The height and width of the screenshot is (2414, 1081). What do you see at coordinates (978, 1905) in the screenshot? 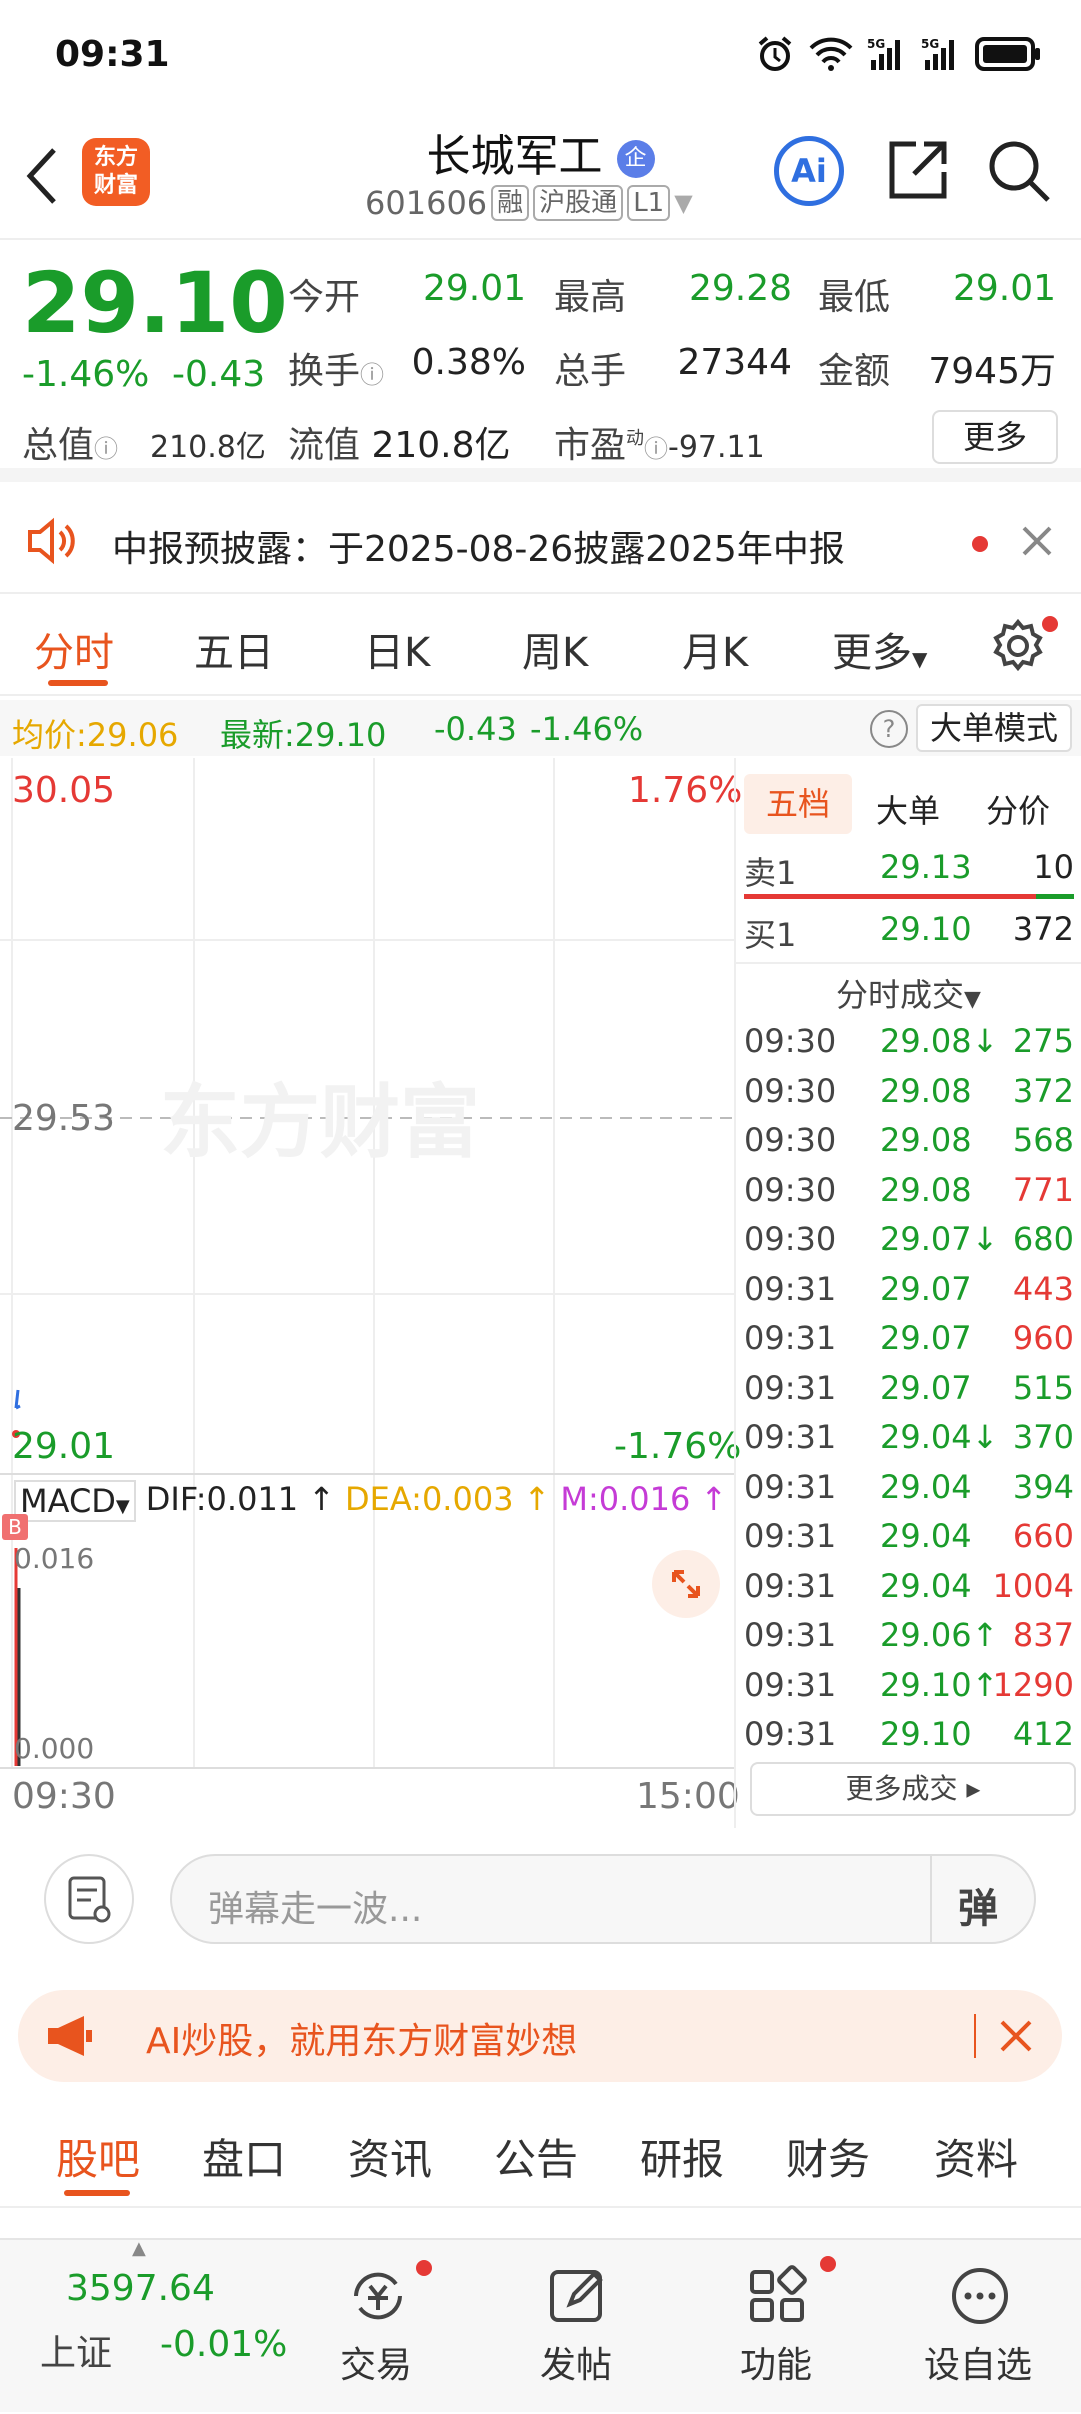
I see `danmu-toggle-button: 弹` at bounding box center [978, 1905].